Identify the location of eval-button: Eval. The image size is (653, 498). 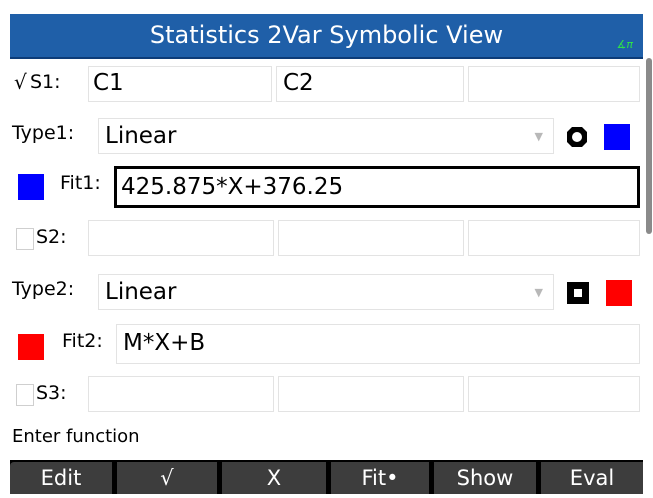
(592, 478).